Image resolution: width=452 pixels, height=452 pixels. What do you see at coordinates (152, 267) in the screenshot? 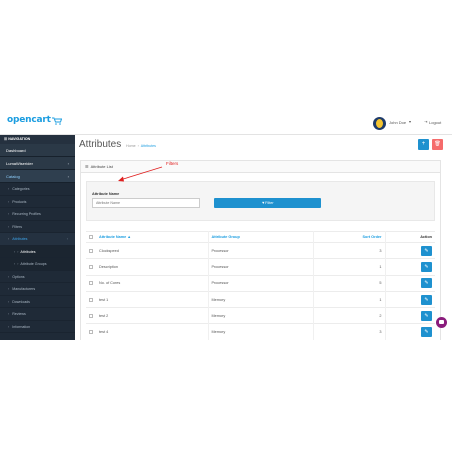
I see `cell-attribute-name: Description` at bounding box center [152, 267].